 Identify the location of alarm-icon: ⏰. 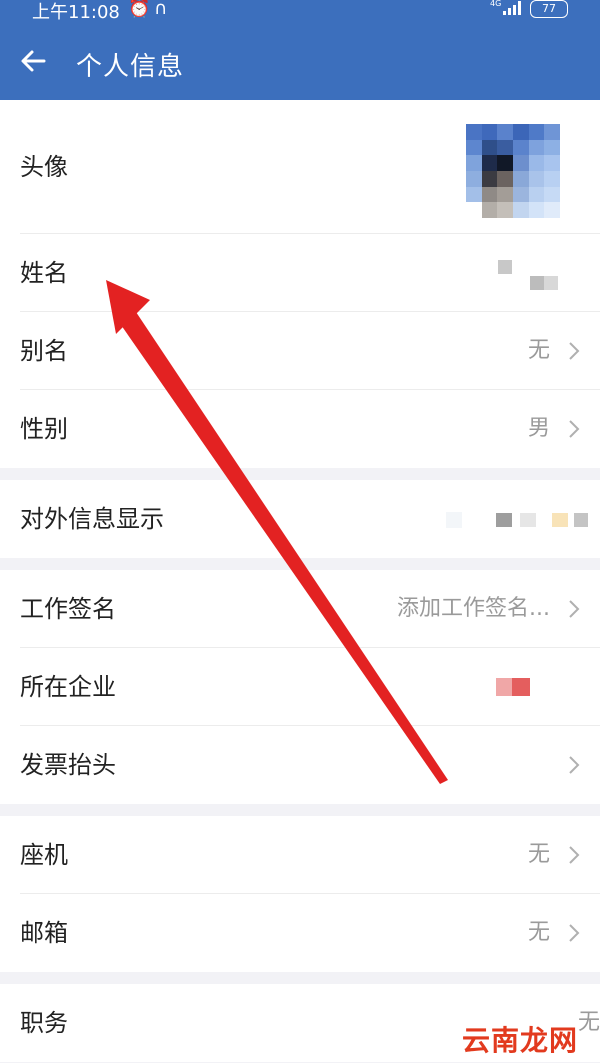
(139, 9).